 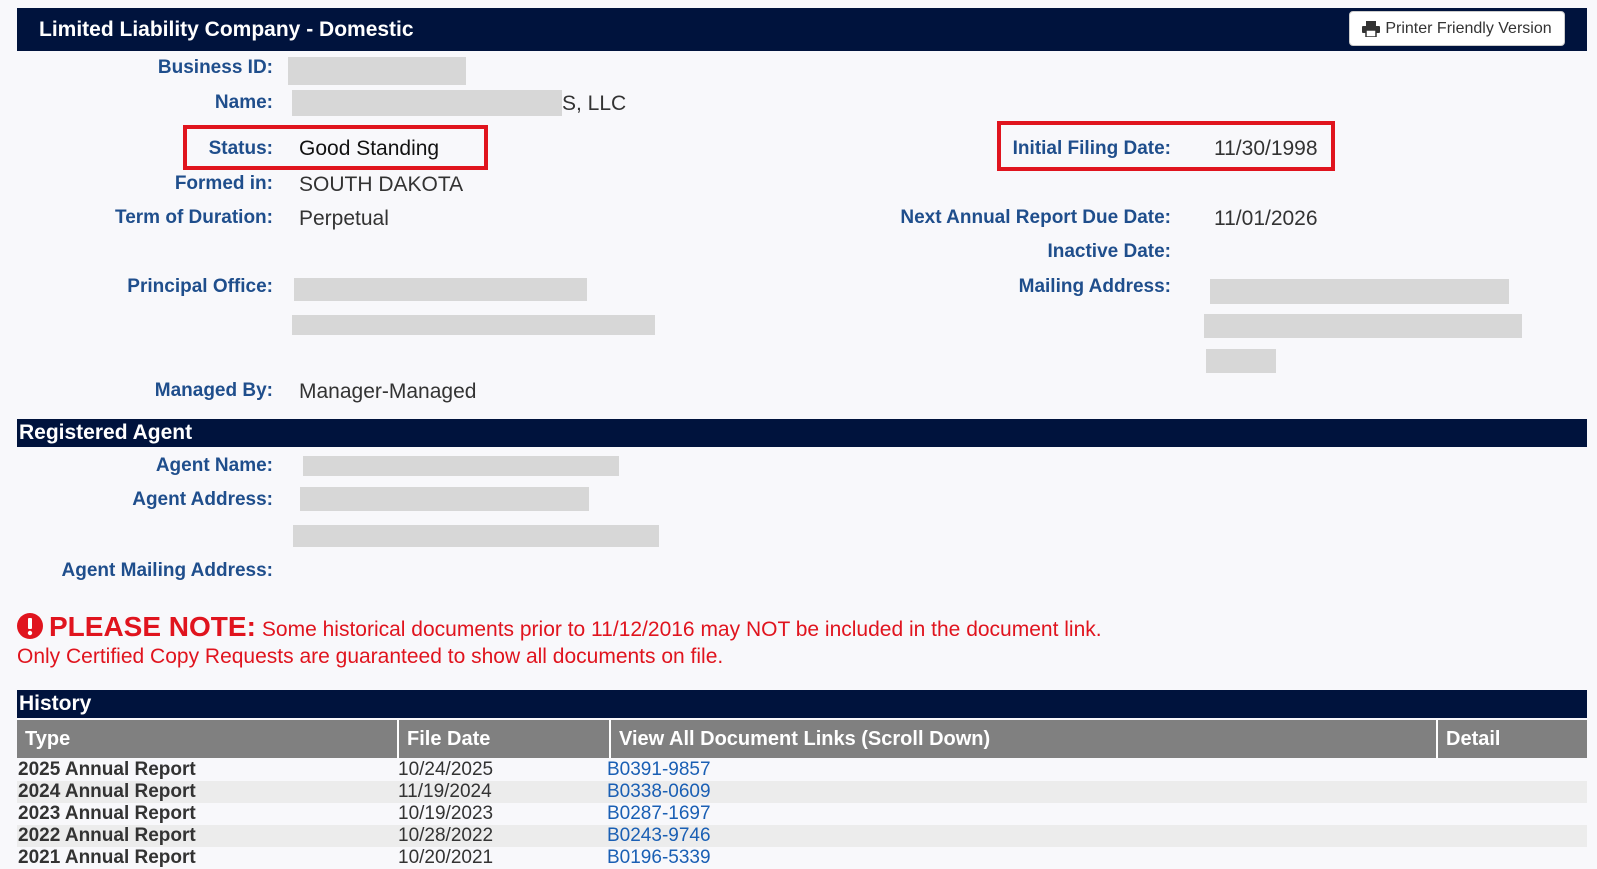 What do you see at coordinates (503, 739) in the screenshot?
I see `column-header-file-date: File Date` at bounding box center [503, 739].